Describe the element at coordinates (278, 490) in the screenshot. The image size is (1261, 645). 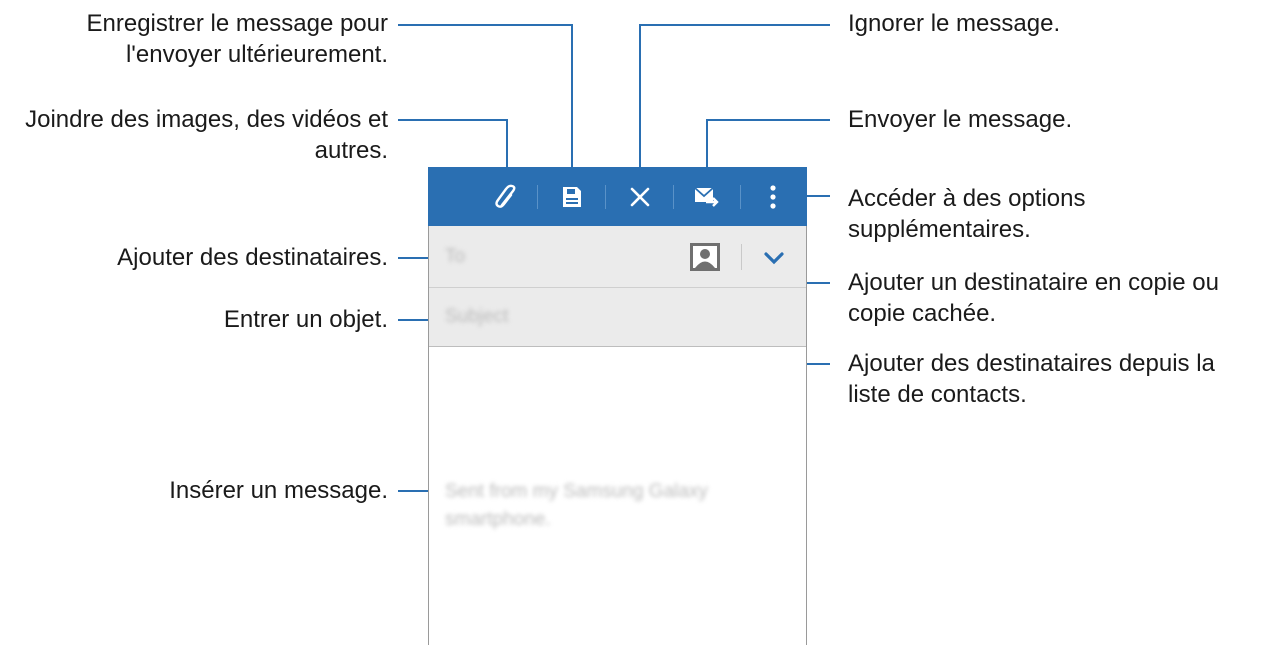
I see `annotation-insert-message: Insérer un message.` at that location.